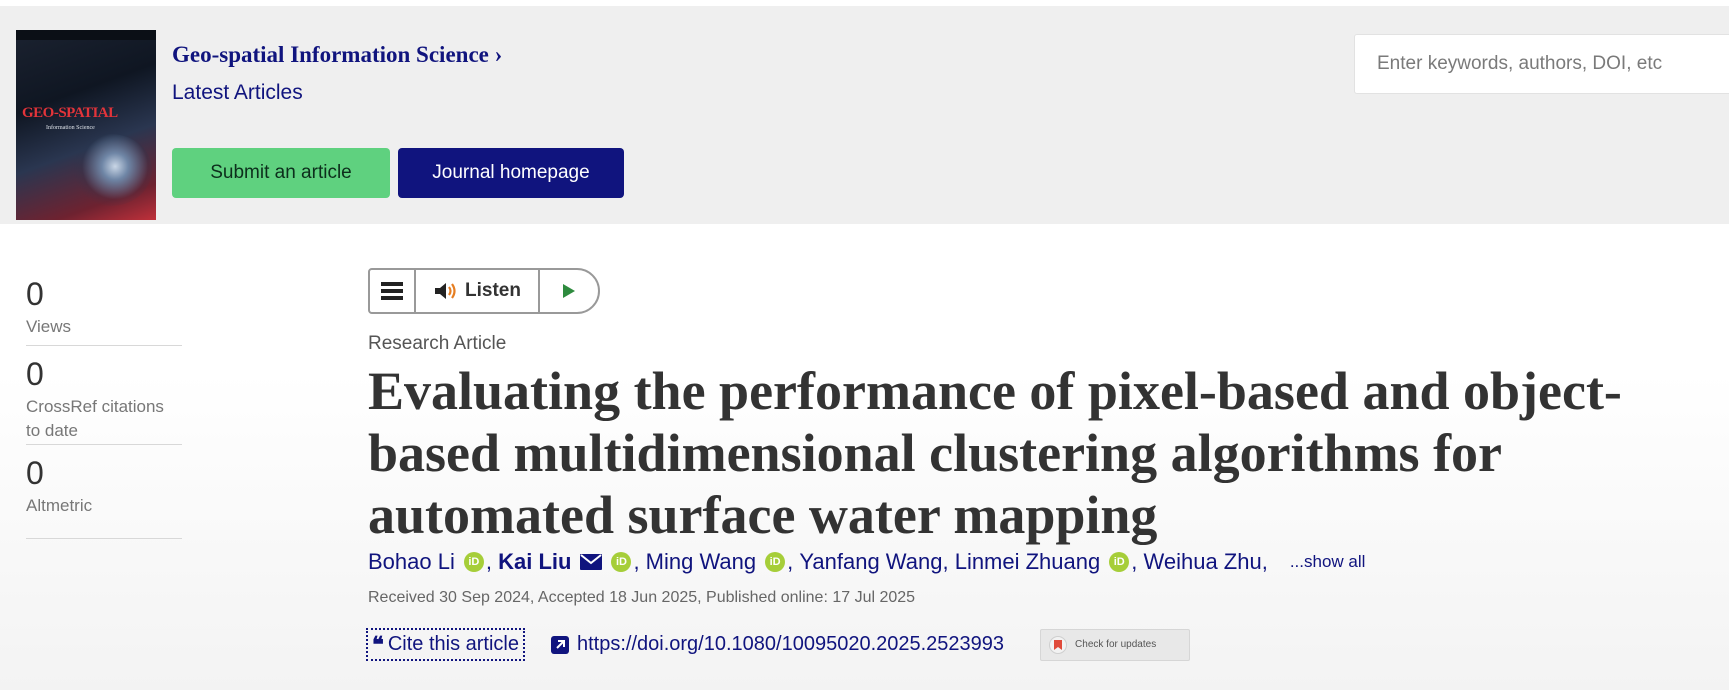 This screenshot has height=690, width=1729. I want to click on external-link-icon, so click(560, 644).